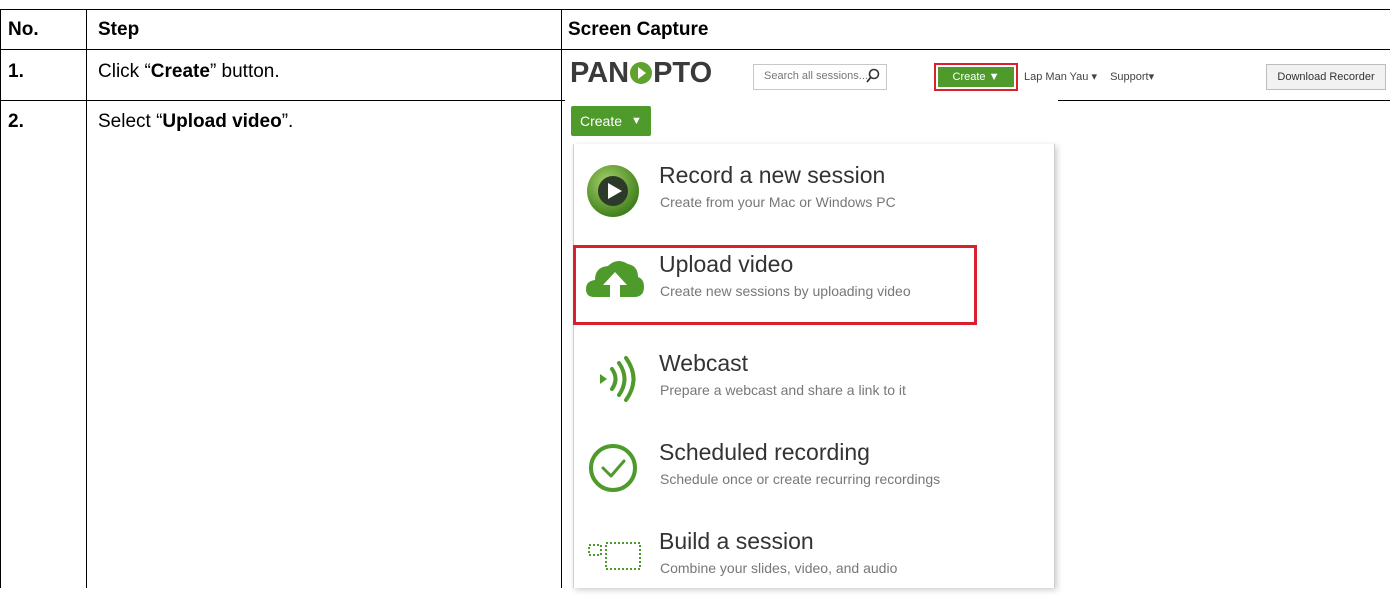 The image size is (1390, 598). I want to click on table-border-top, so click(695, 9).